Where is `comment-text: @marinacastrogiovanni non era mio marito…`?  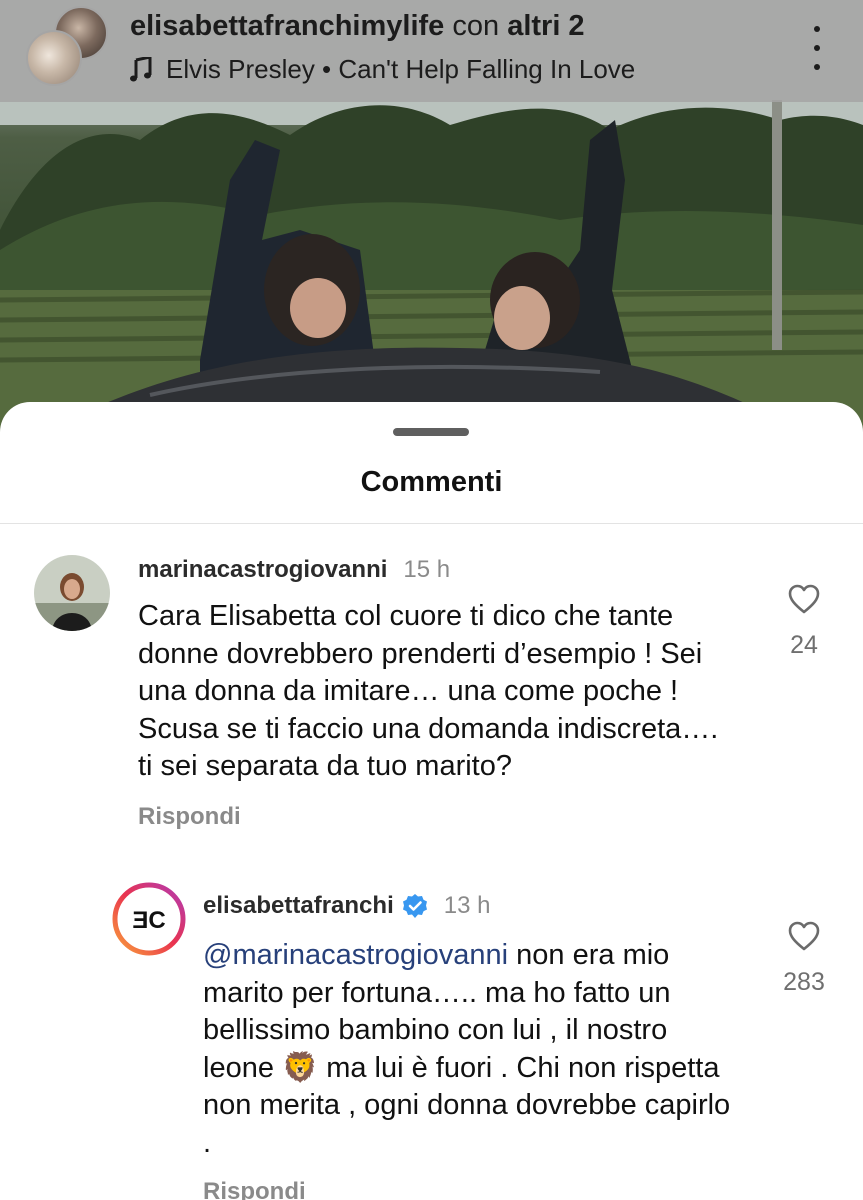 comment-text: @marinacastrogiovanni non era mio marito… is located at coordinates (468, 1049).